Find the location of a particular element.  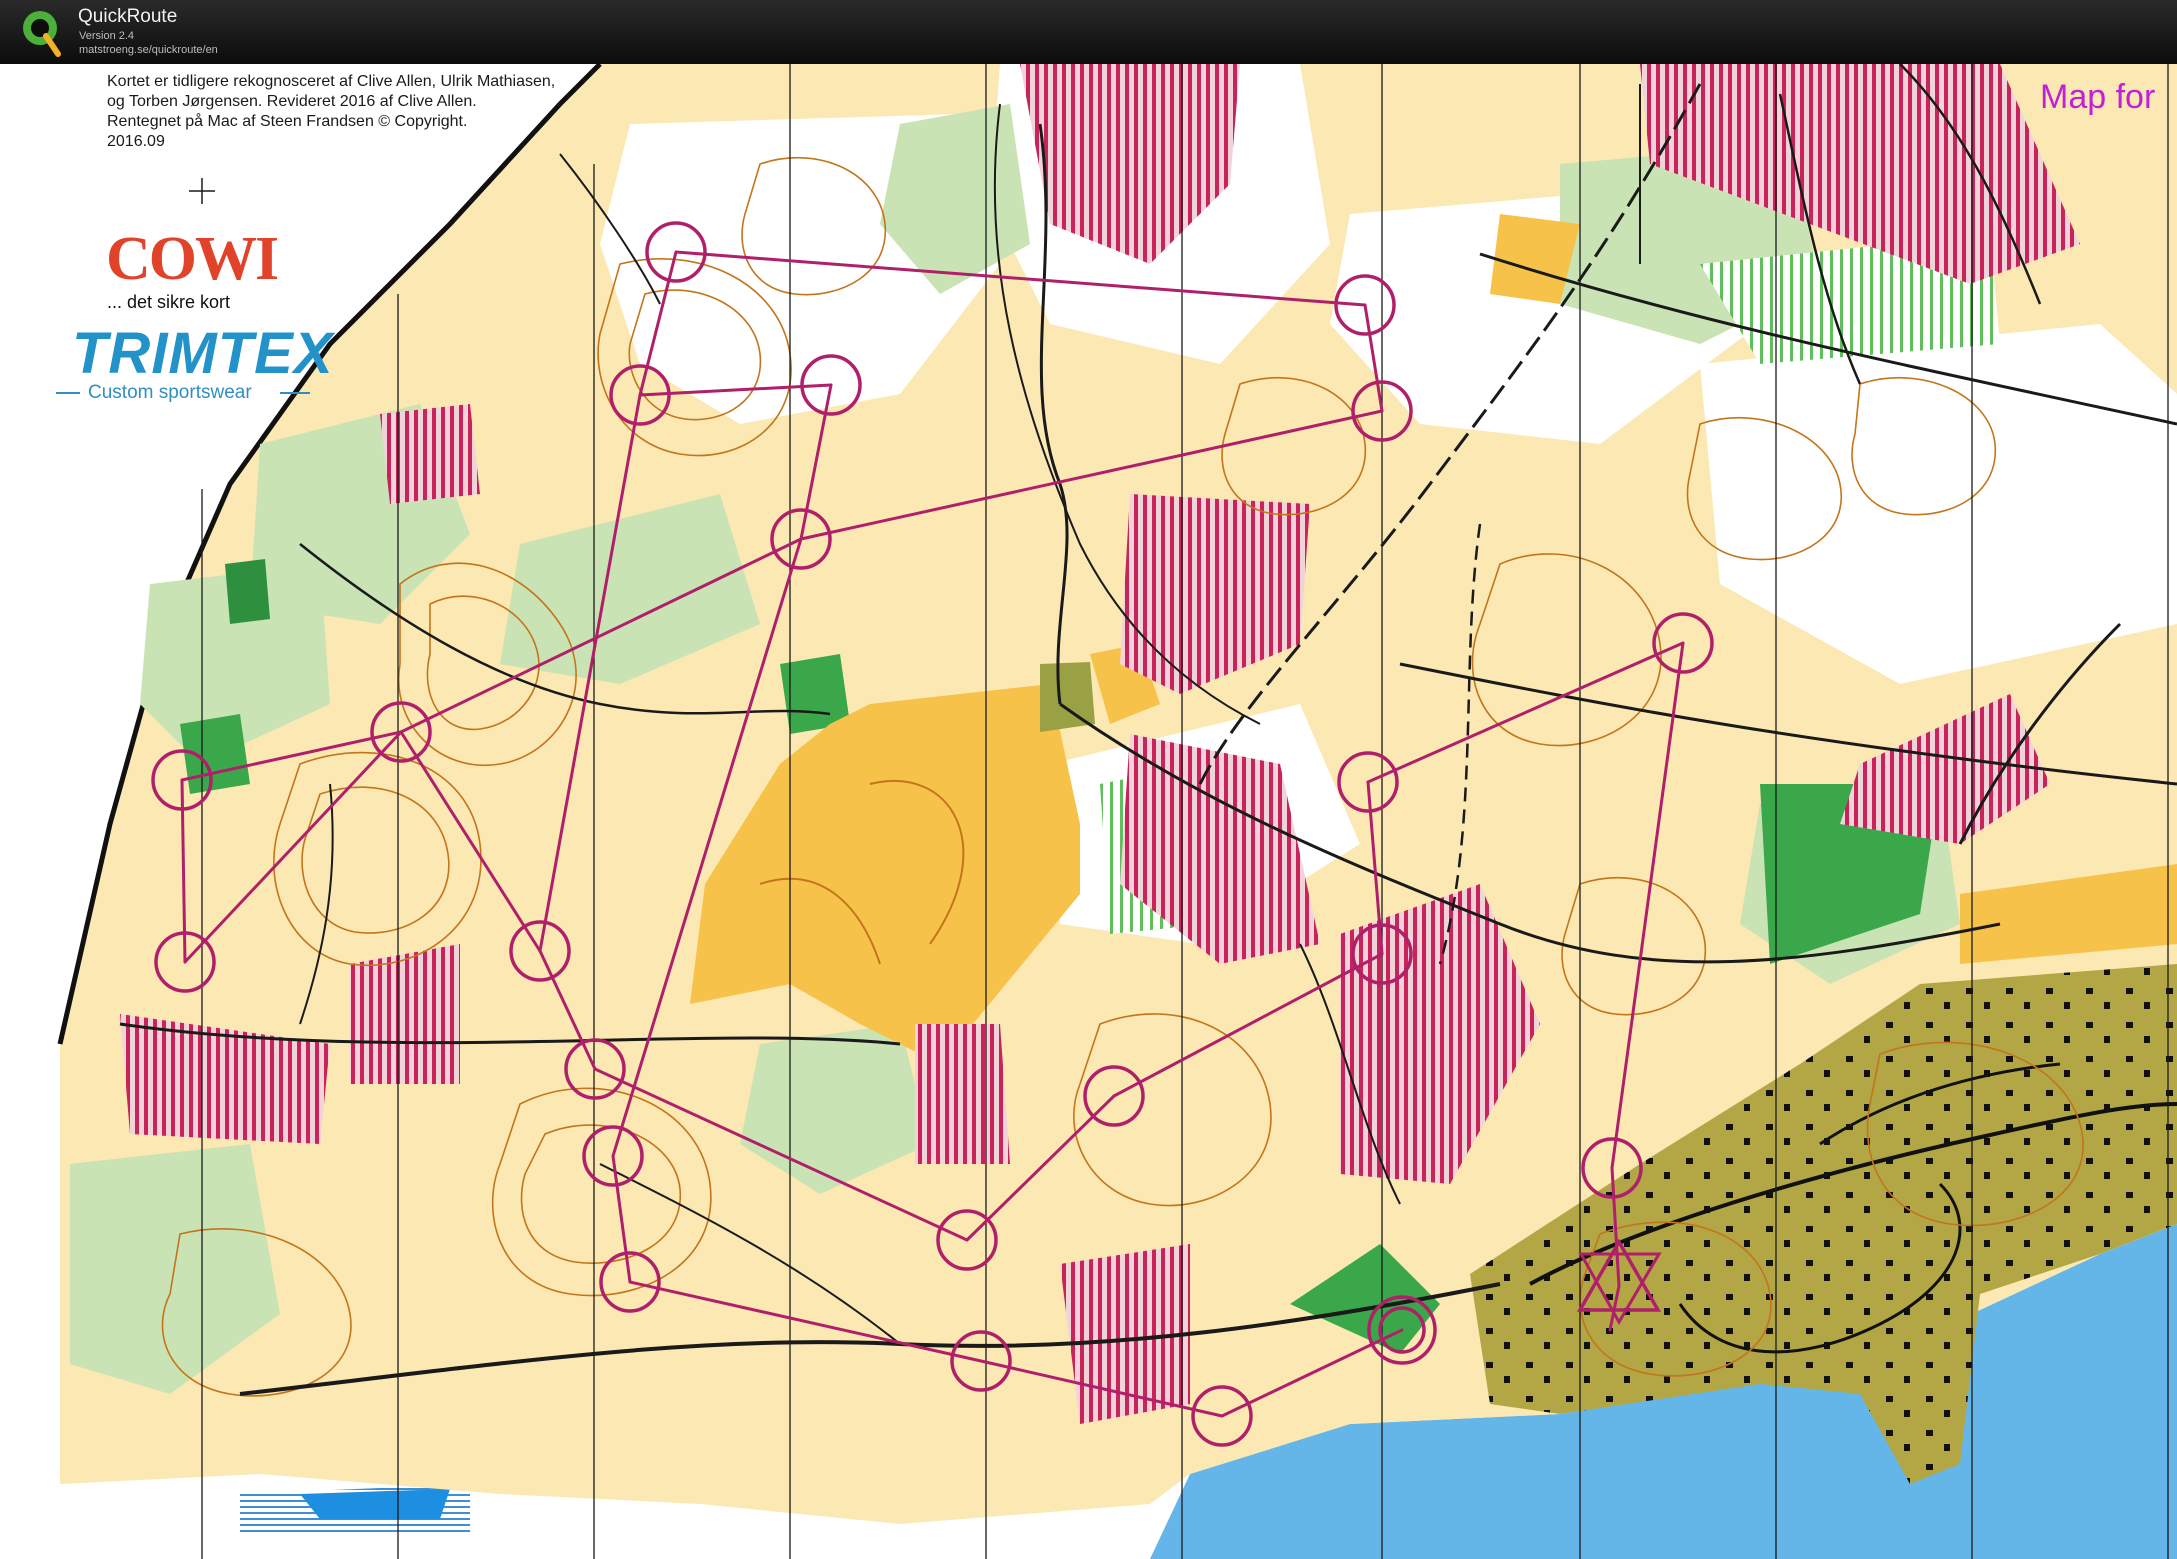

quickroute-logo-icon is located at coordinates (42, 34).